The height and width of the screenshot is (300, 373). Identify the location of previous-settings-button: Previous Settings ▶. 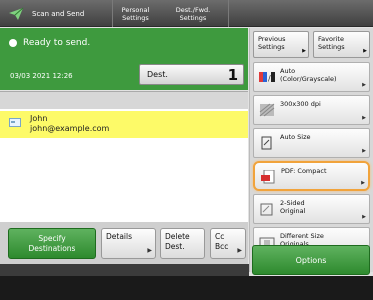
(281, 44).